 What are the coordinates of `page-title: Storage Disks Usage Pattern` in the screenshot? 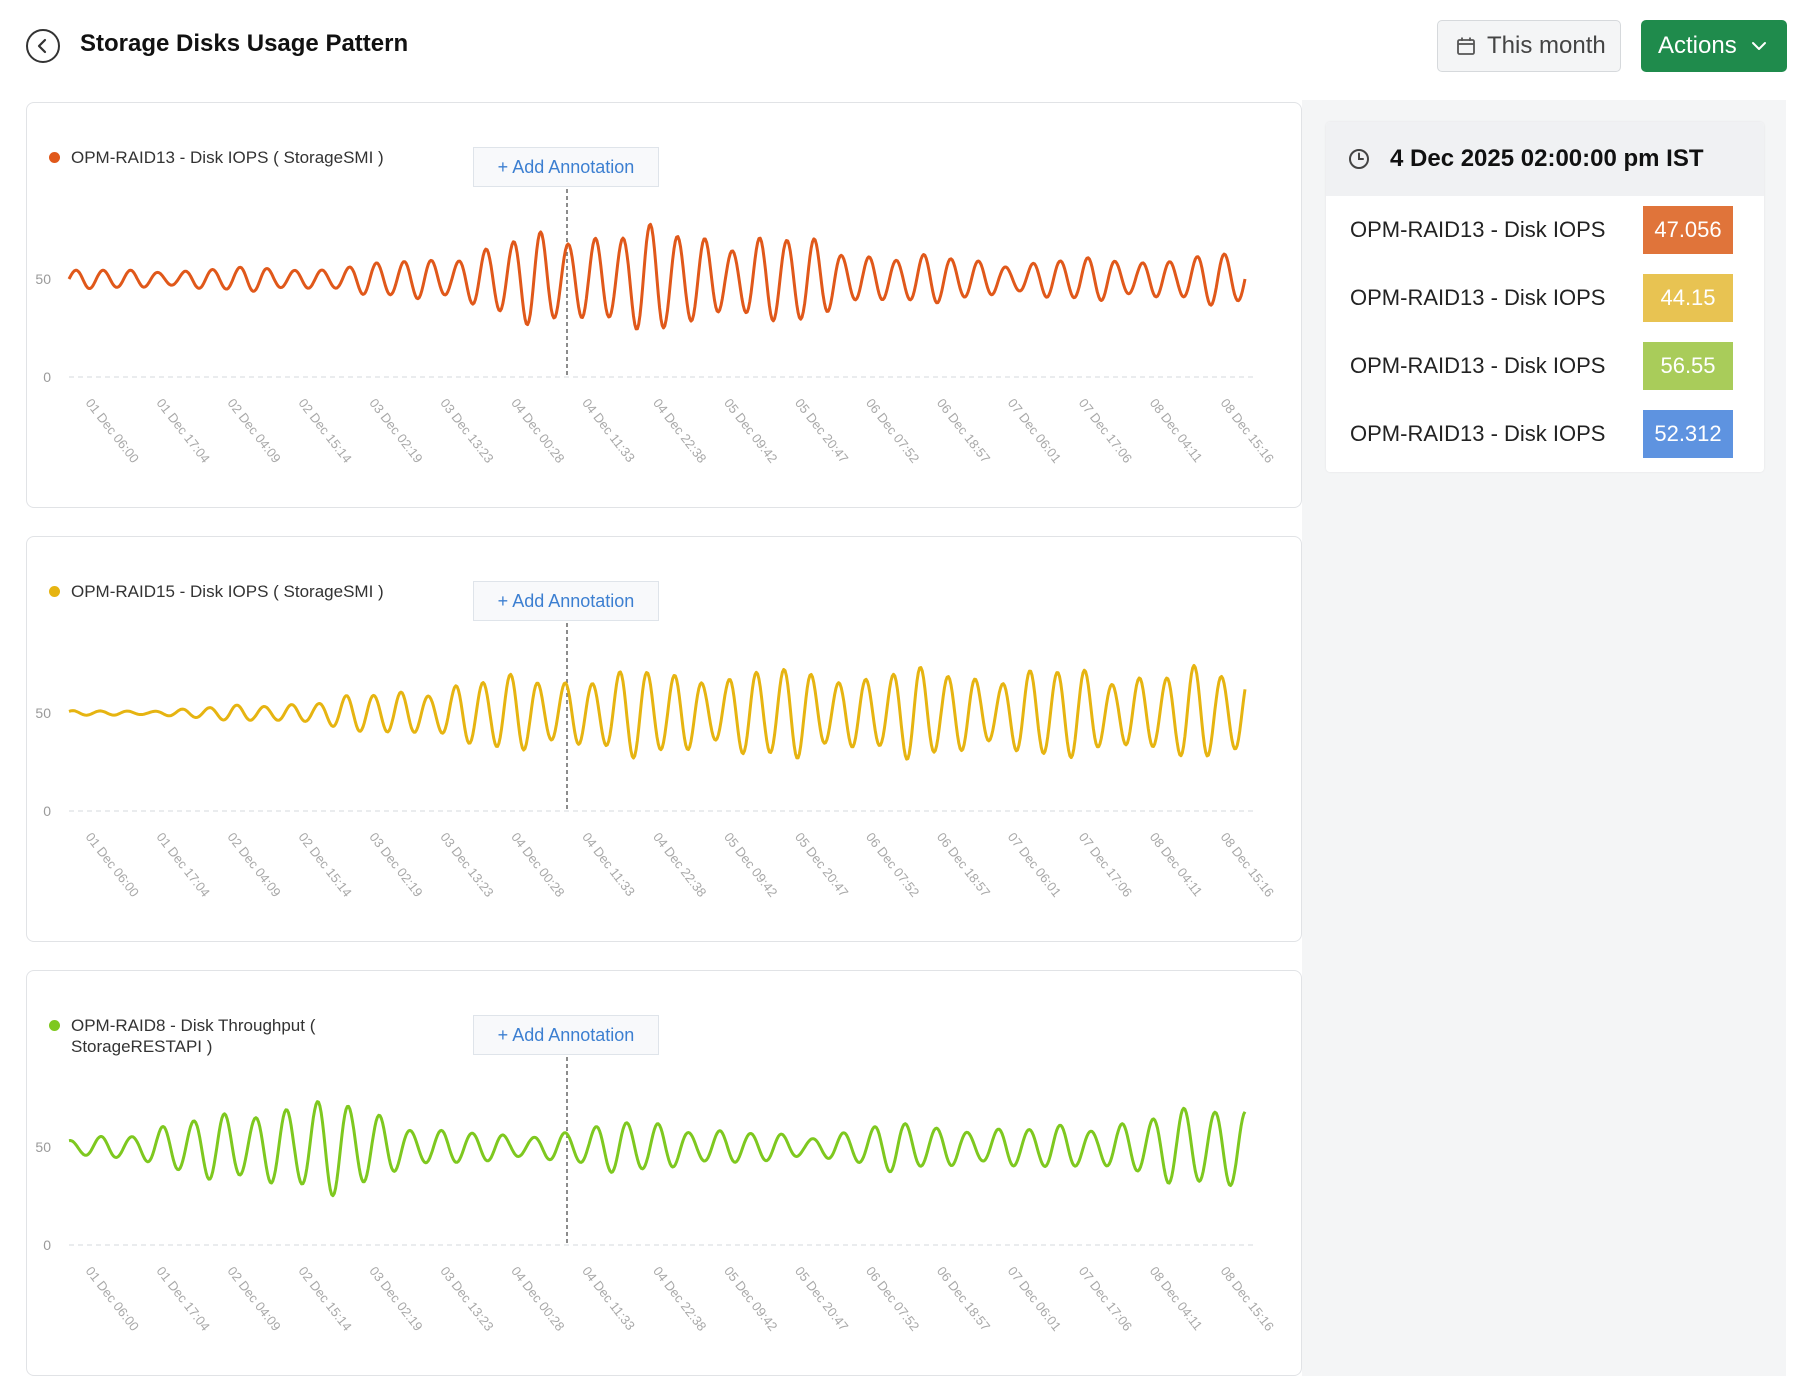 It's located at (244, 43).